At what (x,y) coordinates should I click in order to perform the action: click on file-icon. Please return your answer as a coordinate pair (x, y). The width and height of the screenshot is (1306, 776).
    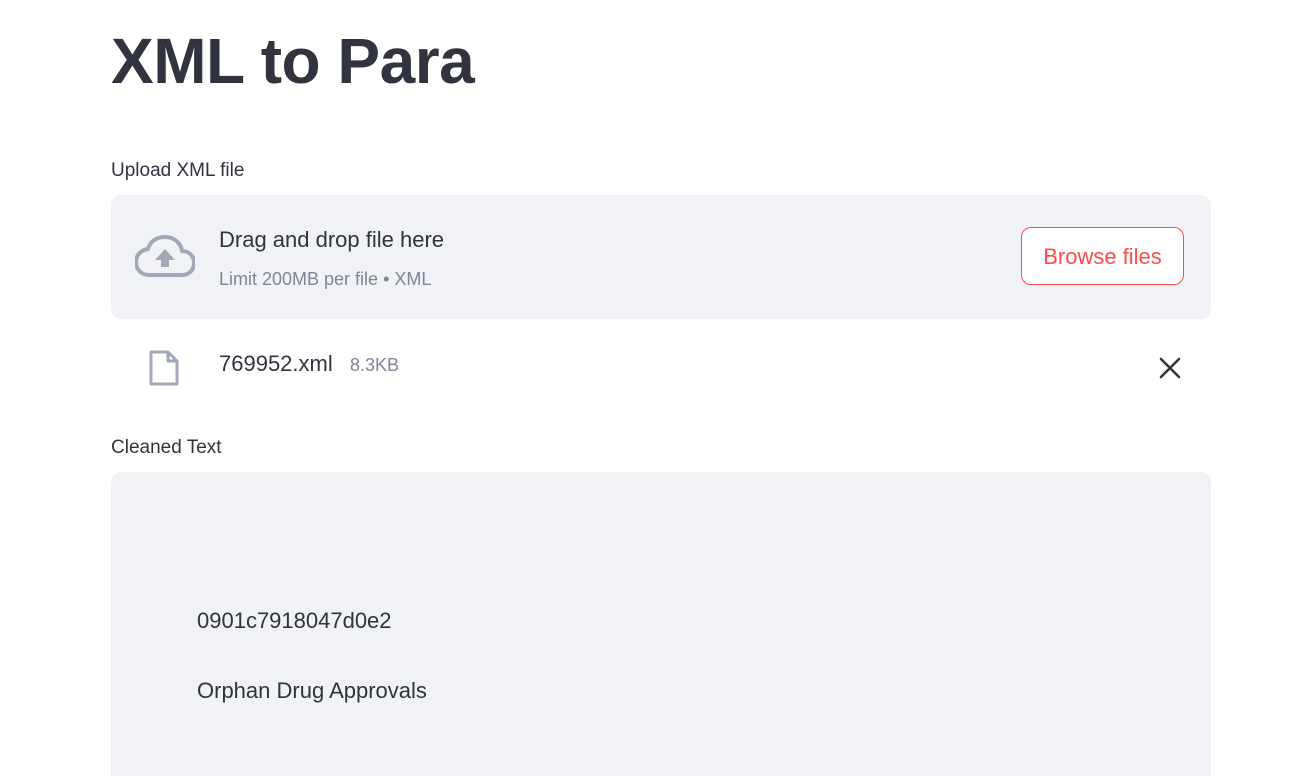
    Looking at the image, I should click on (164, 368).